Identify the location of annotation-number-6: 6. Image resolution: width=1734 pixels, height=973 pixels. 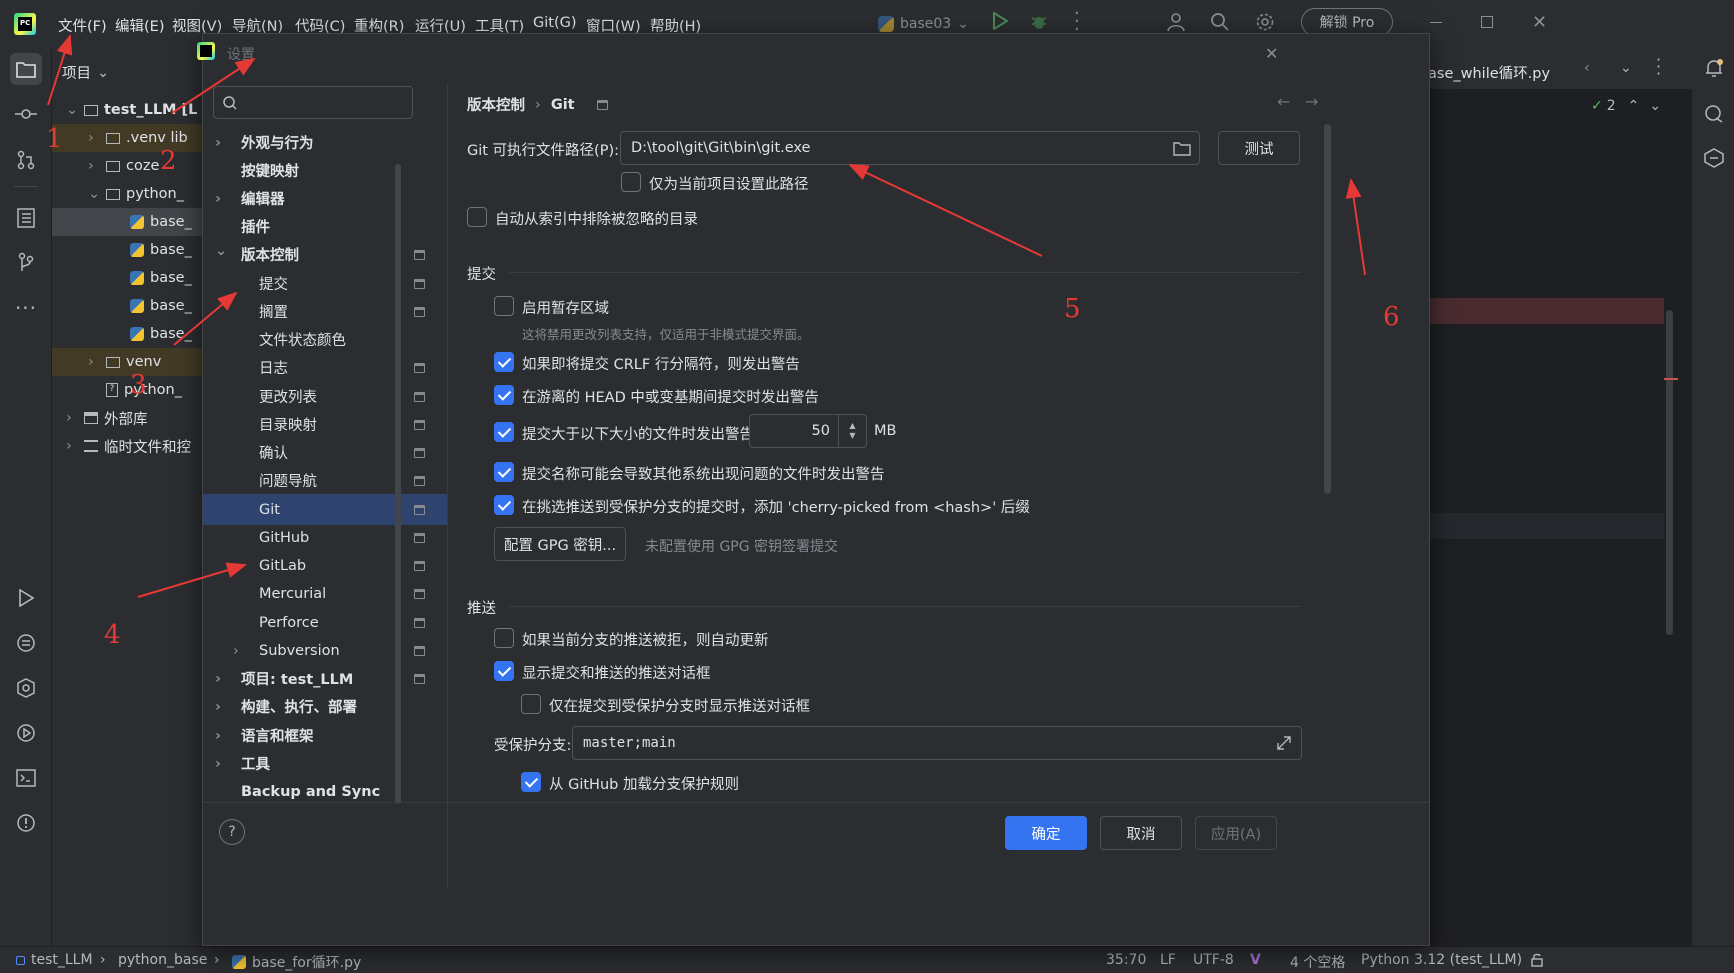
(1391, 317).